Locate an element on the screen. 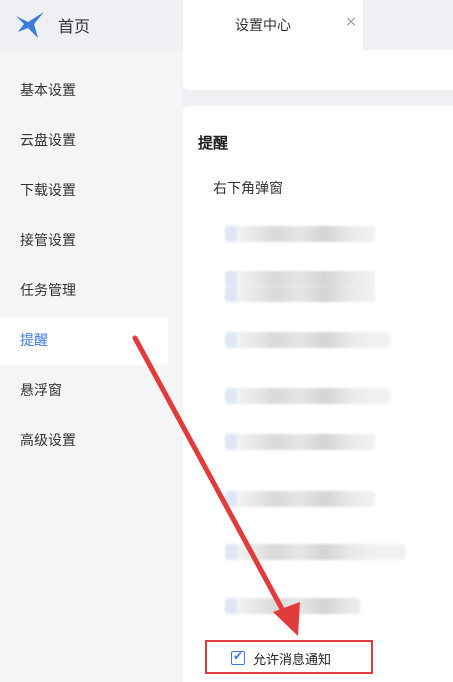 This screenshot has width=453, height=682. top-card is located at coordinates (318, 70).